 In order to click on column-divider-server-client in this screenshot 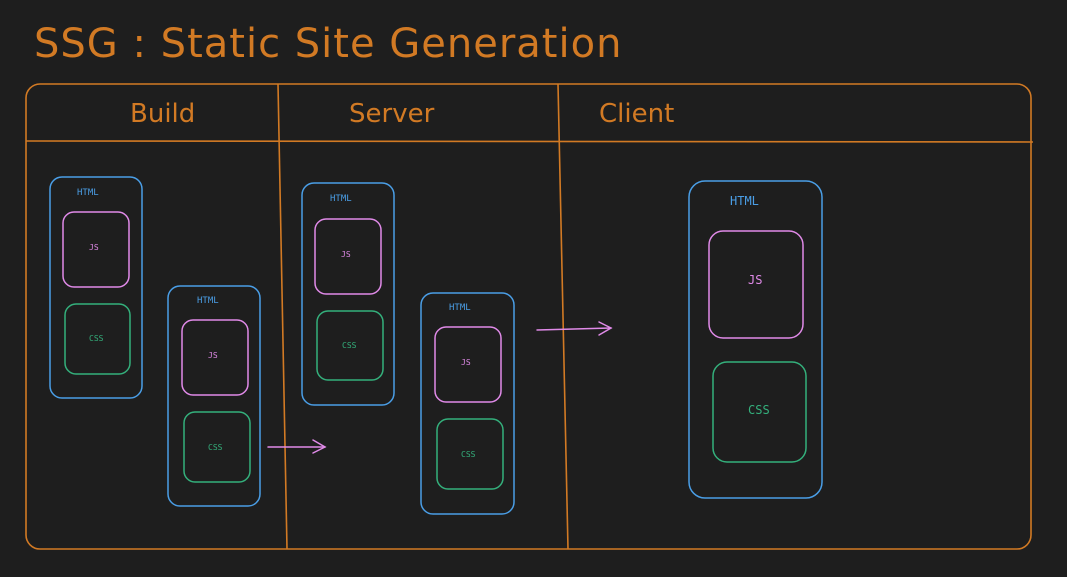, I will do `click(563, 316)`.